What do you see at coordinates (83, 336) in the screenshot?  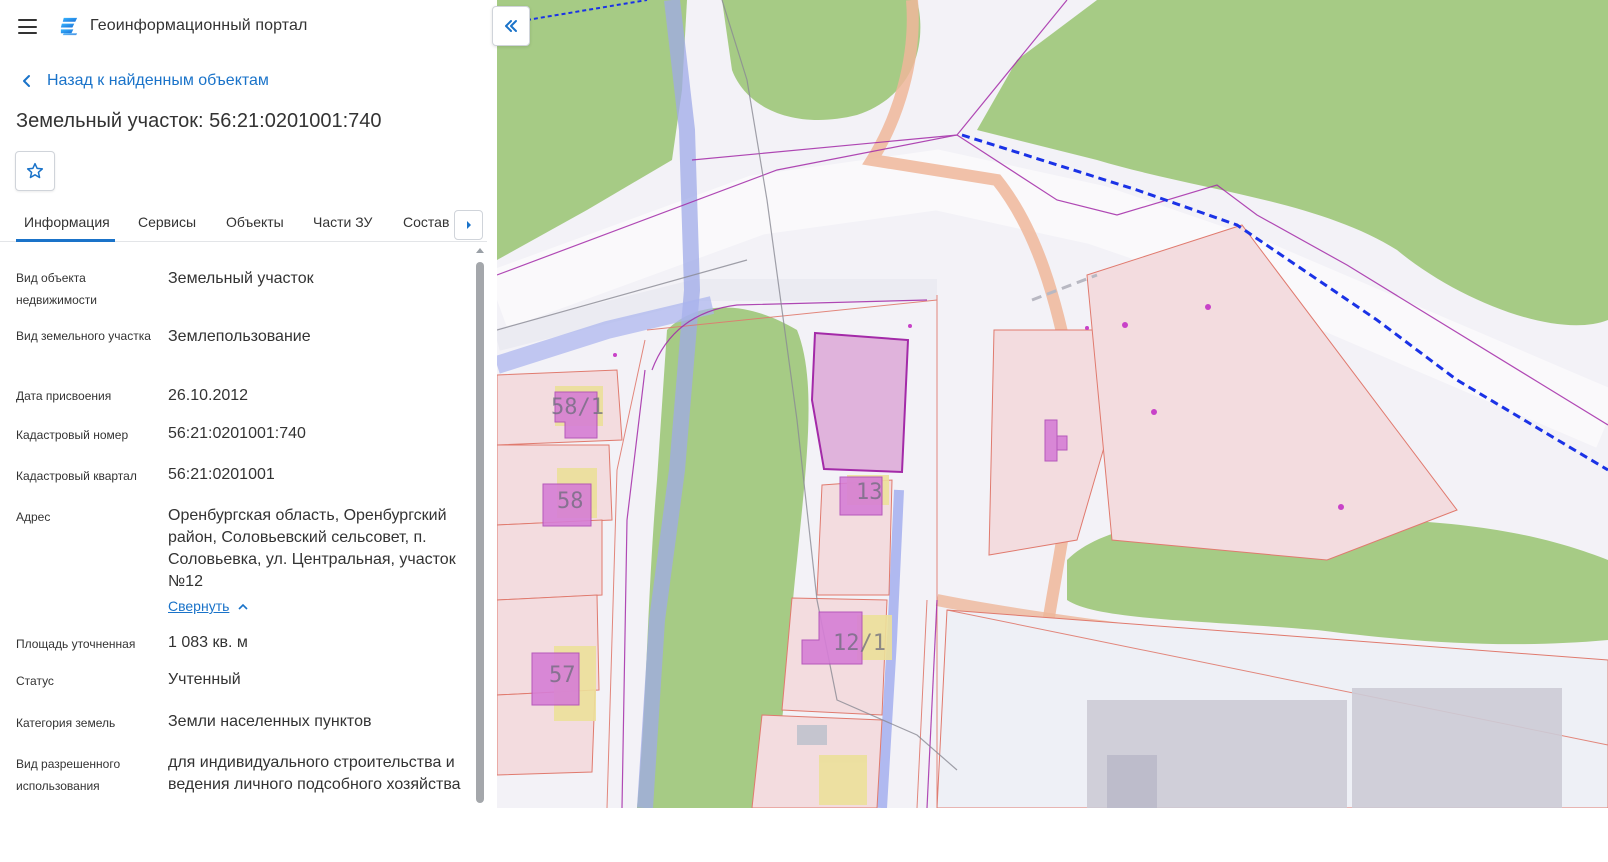 I see `info-label: Вид земельного участка` at bounding box center [83, 336].